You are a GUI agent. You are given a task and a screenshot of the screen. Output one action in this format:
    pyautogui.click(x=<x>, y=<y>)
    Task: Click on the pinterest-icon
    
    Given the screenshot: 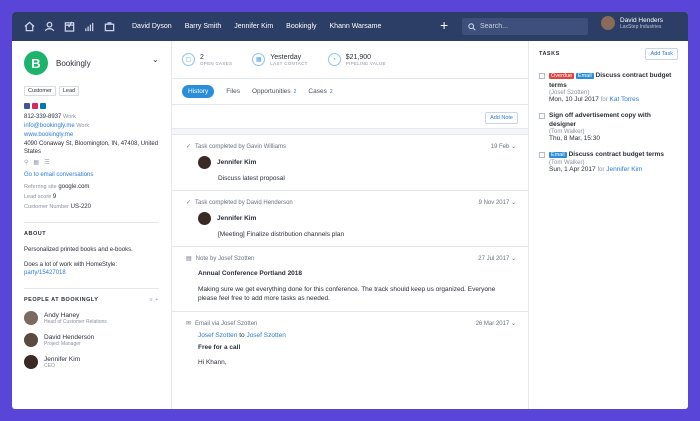 What is the action you would take?
    pyautogui.click(x=35, y=106)
    